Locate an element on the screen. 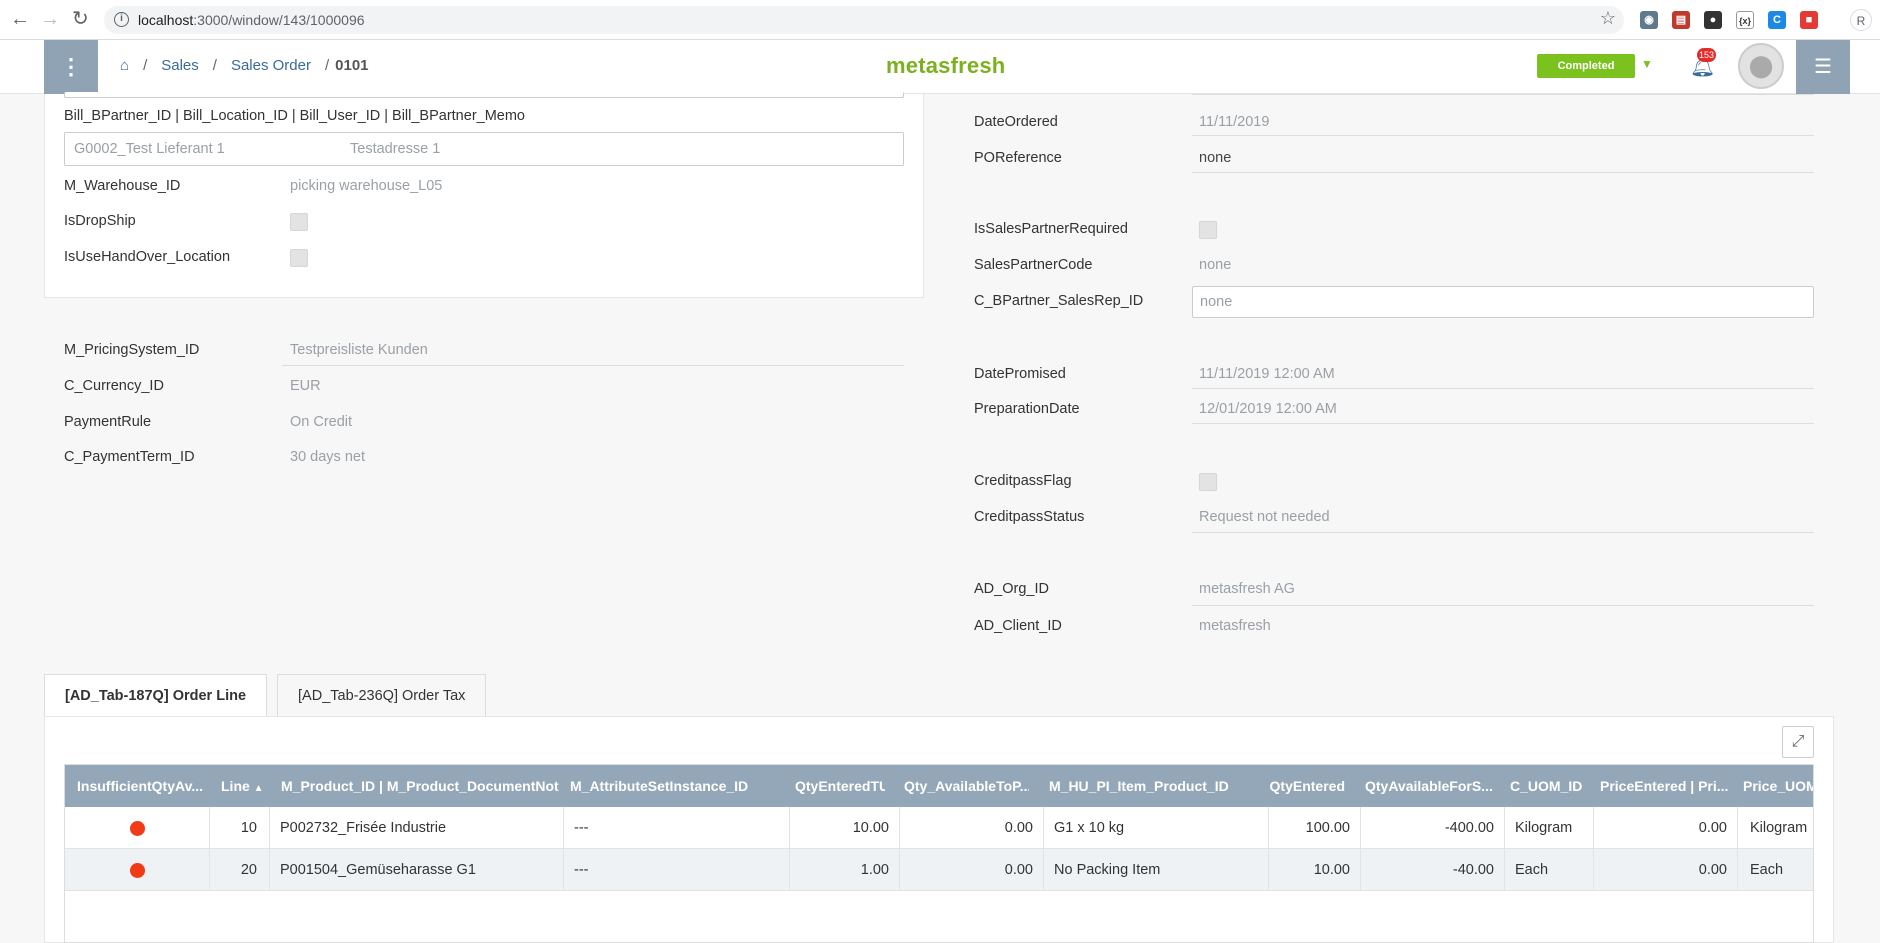  forward-icon: → is located at coordinates (50, 19).